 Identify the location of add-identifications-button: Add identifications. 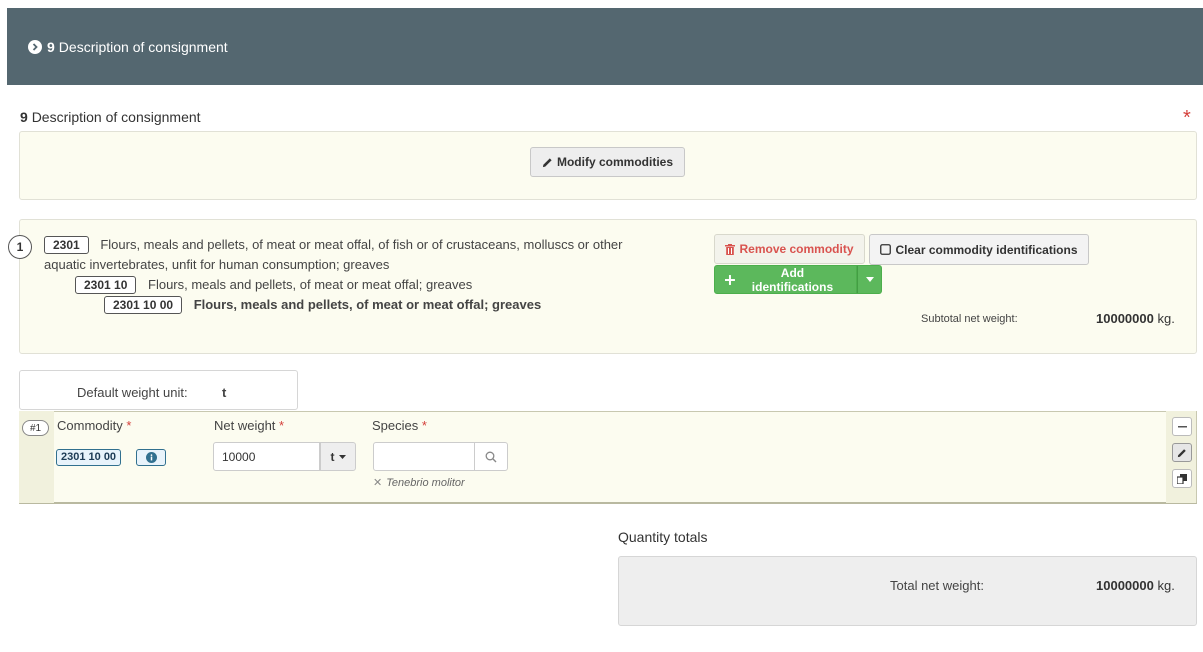
(785, 279).